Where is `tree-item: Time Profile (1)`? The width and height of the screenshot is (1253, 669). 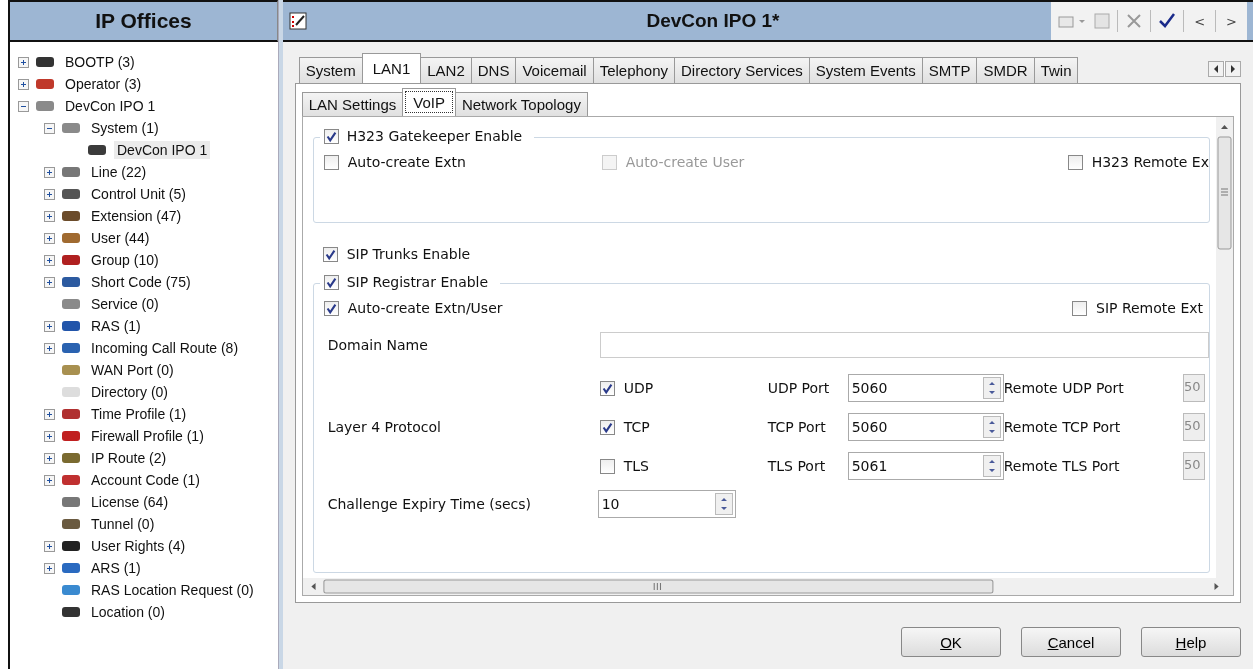 tree-item: Time Profile (1) is located at coordinates (139, 414).